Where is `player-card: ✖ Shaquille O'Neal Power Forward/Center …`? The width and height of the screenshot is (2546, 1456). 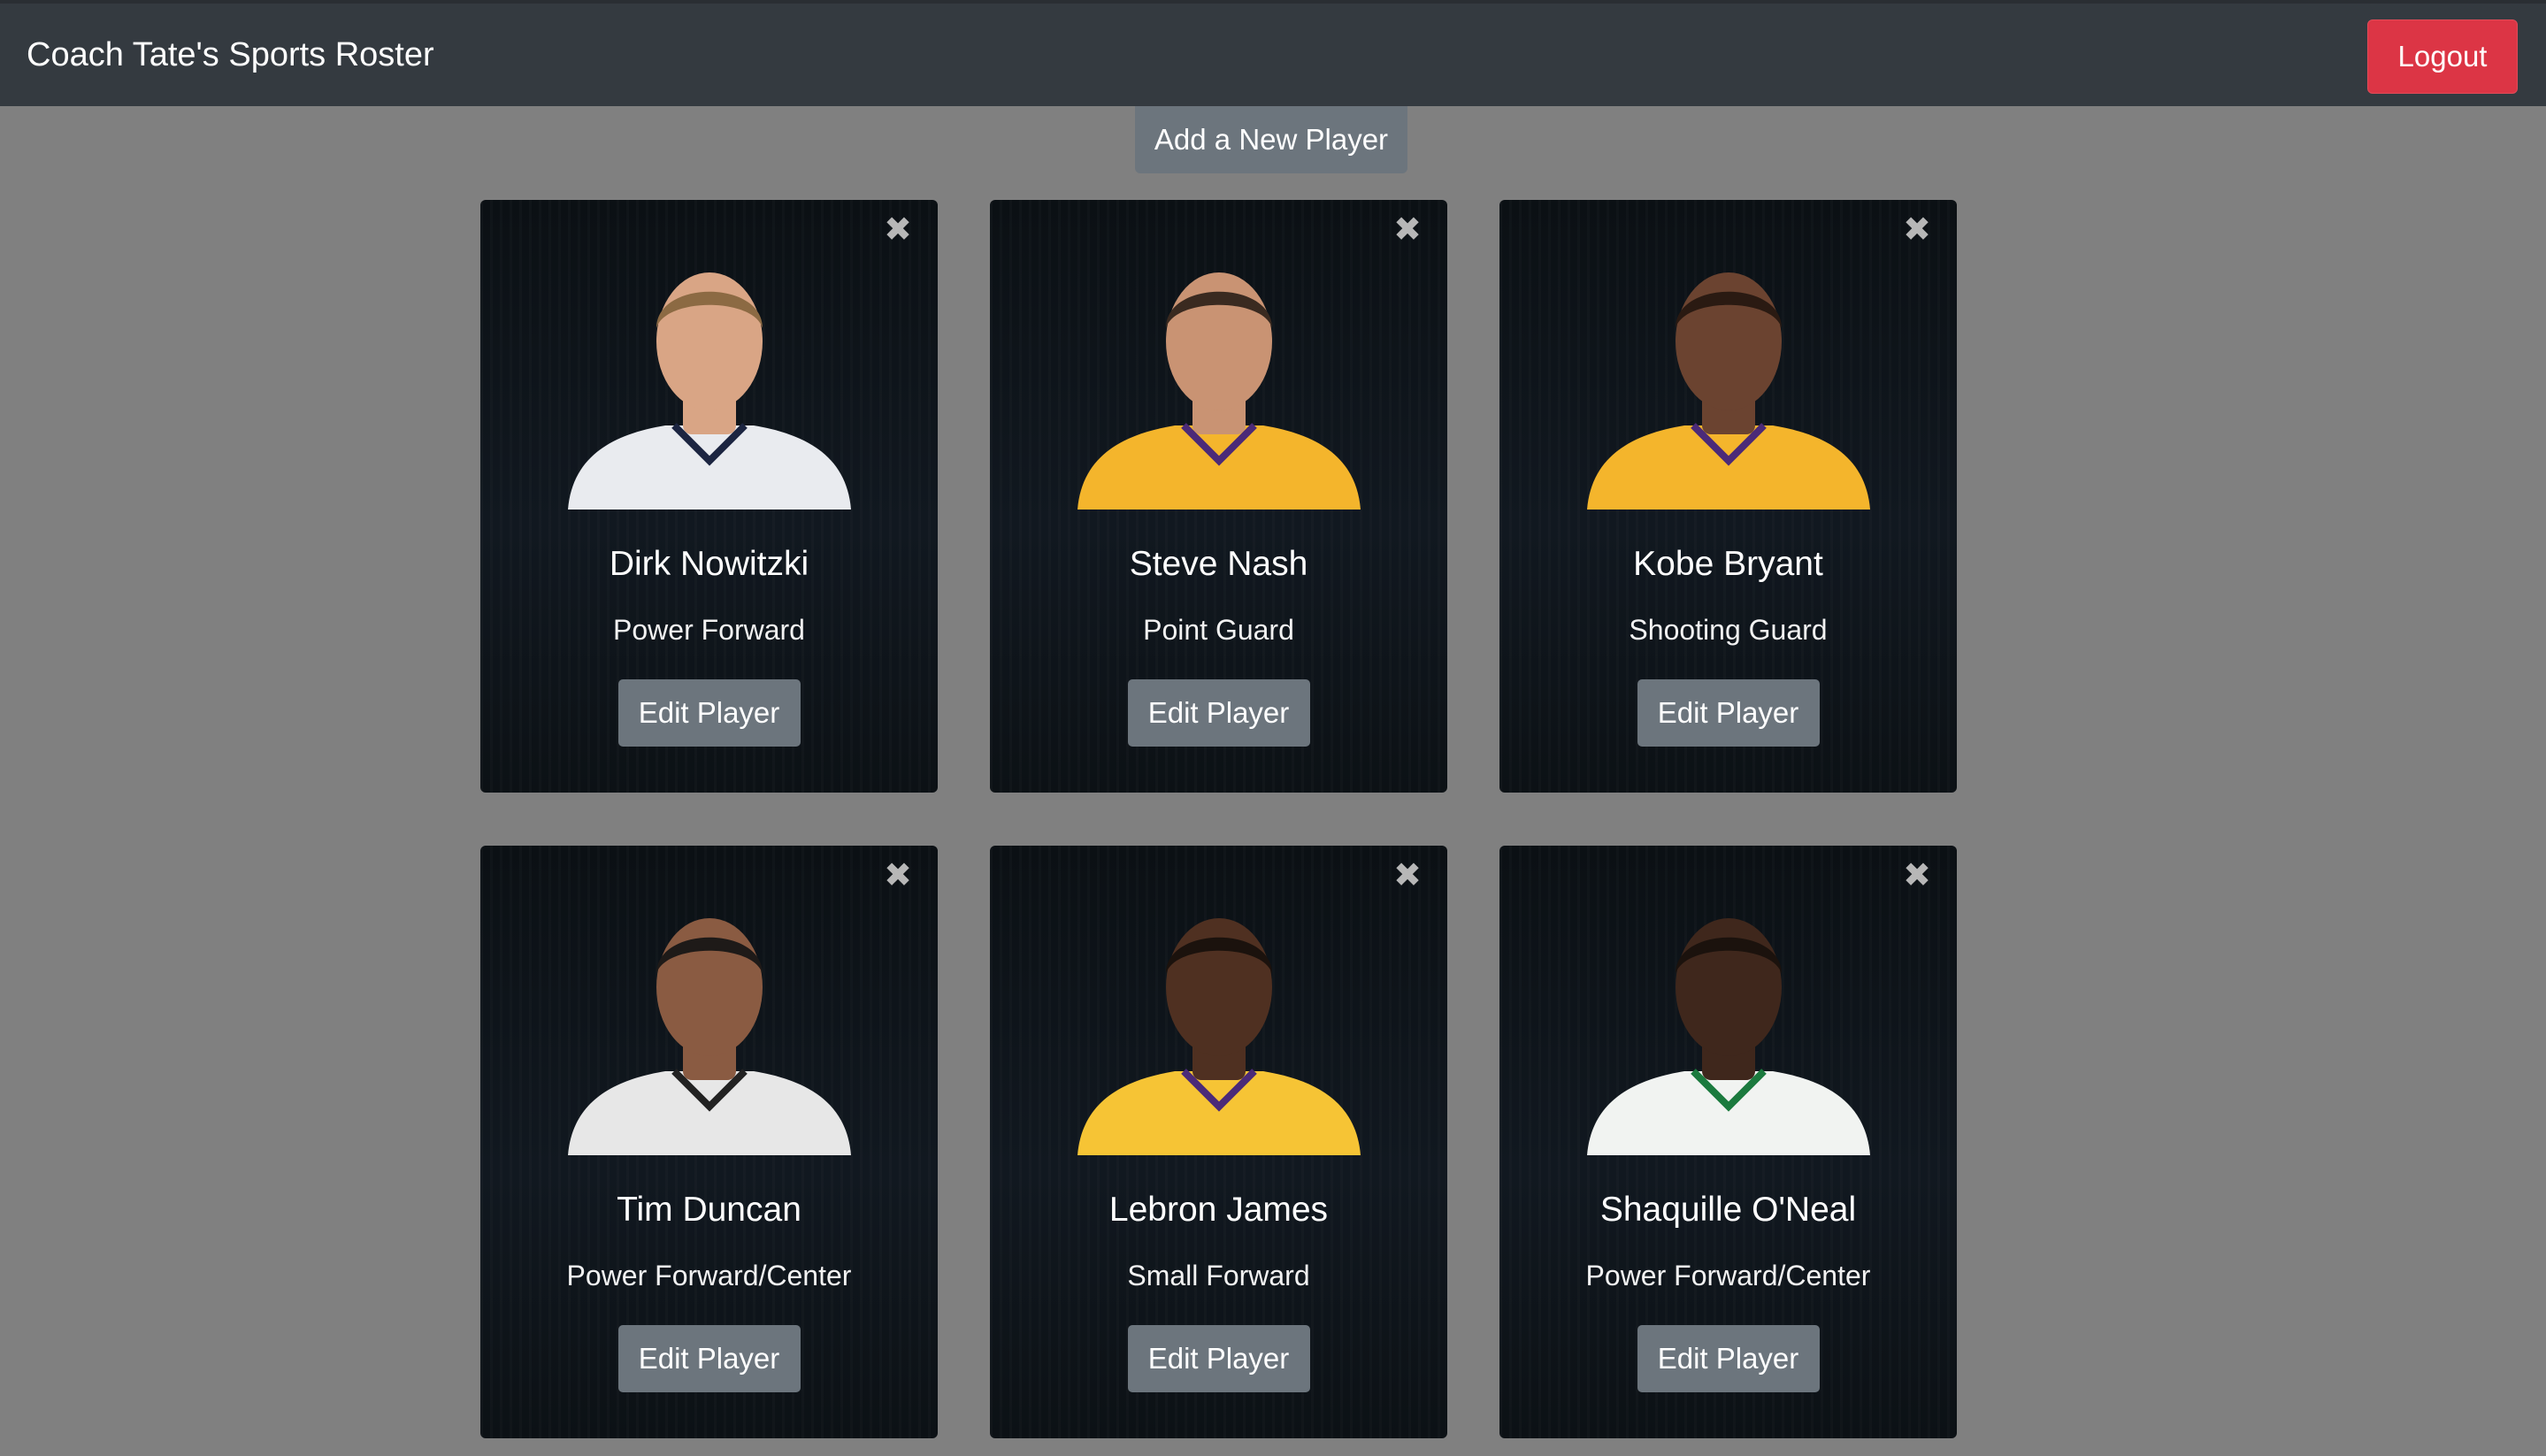 player-card: ✖ Shaquille O'Neal Power Forward/Center … is located at coordinates (1728, 1142).